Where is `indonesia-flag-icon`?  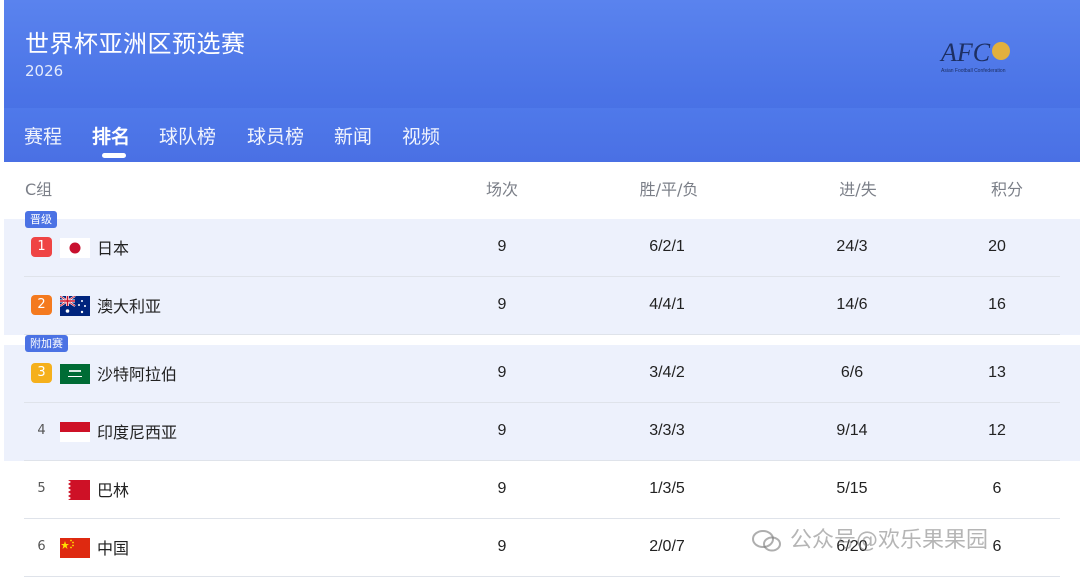 indonesia-flag-icon is located at coordinates (75, 432).